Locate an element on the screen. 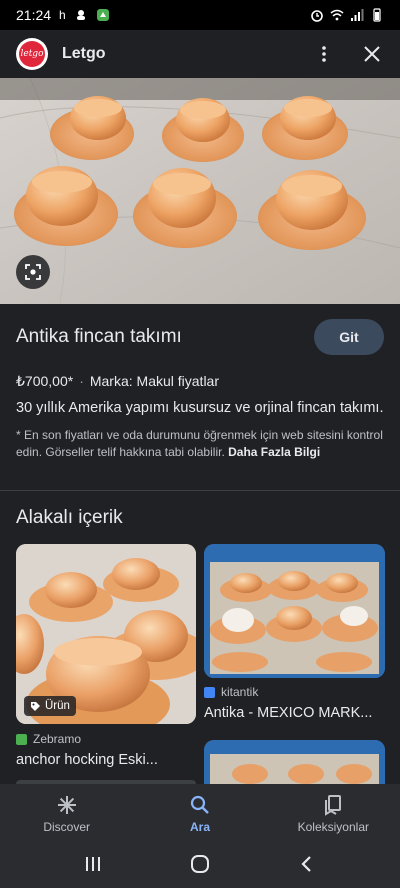  letgo-logo: letgo is located at coordinates (32, 54).